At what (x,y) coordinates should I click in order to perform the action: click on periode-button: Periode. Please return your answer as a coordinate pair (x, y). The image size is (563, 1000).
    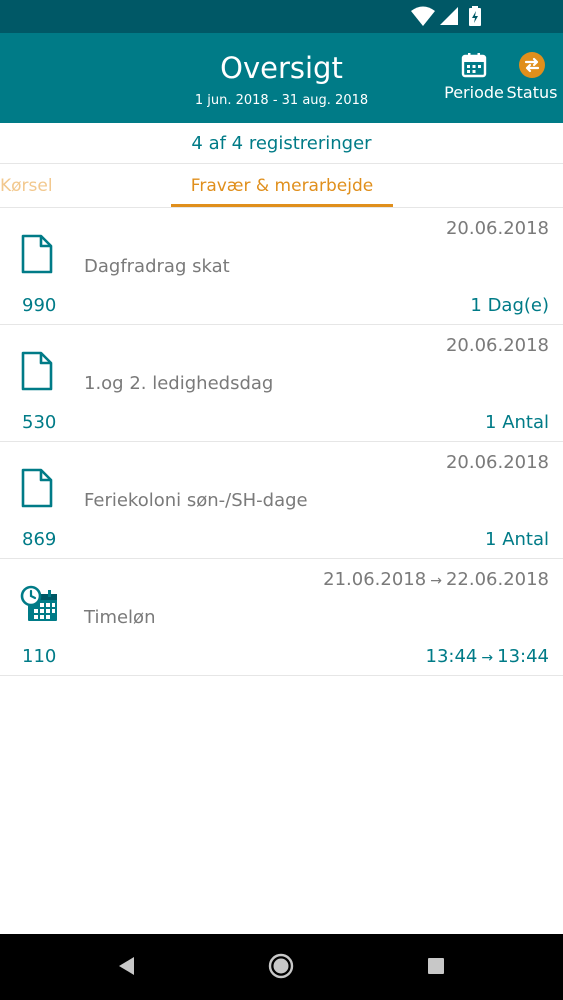
    Looking at the image, I should click on (474, 76).